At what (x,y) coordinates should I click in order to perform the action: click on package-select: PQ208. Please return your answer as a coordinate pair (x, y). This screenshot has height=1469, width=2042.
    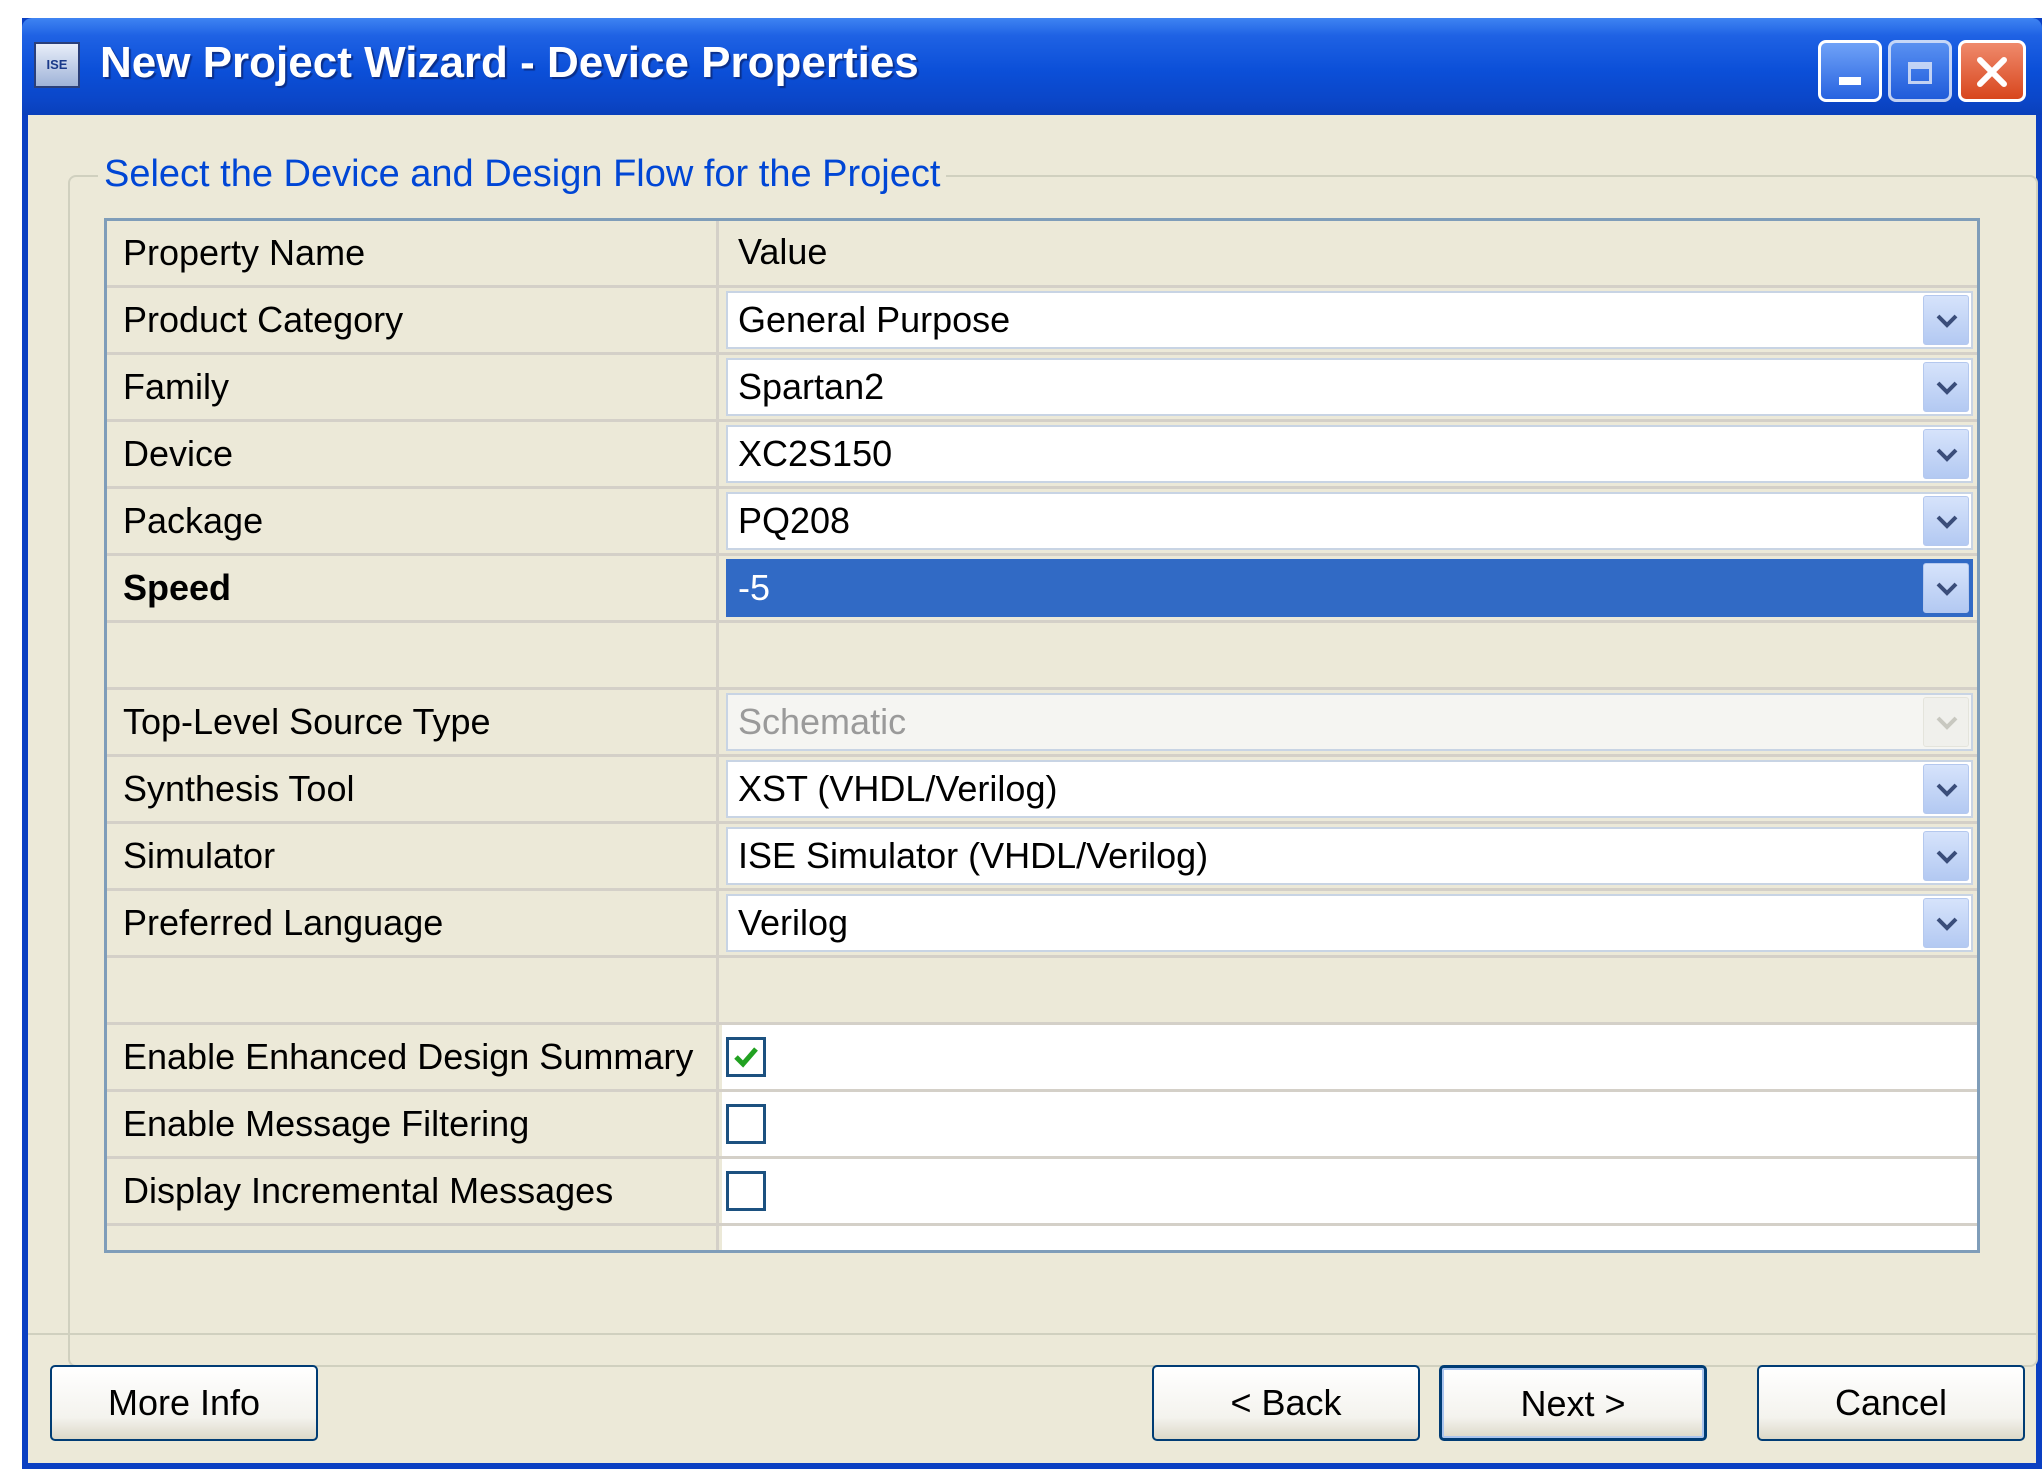
    Looking at the image, I should click on (1349, 521).